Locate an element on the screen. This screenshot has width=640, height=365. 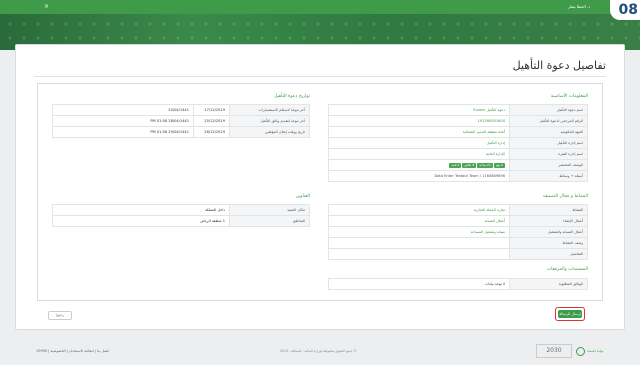
table-row: الوثائق المطلوبة لا توجد بيانات is located at coordinates (458, 284).